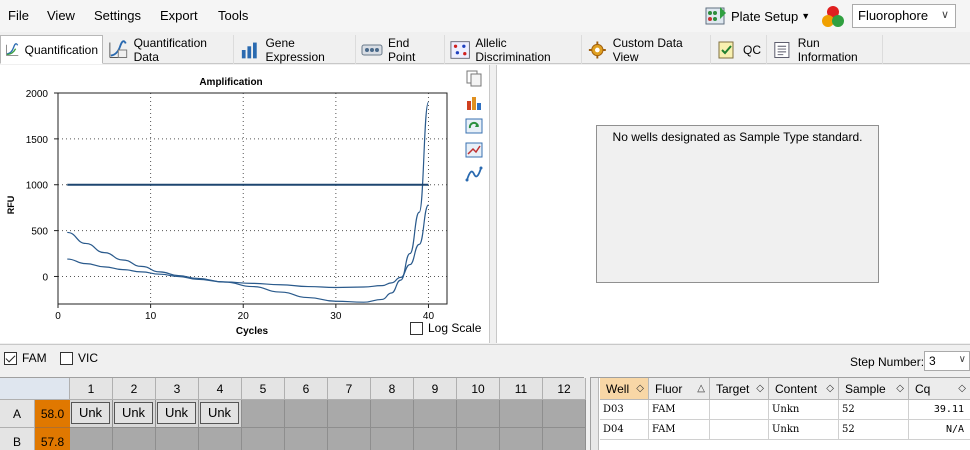 The height and width of the screenshot is (450, 970). I want to click on vic-checkbox, so click(66, 358).